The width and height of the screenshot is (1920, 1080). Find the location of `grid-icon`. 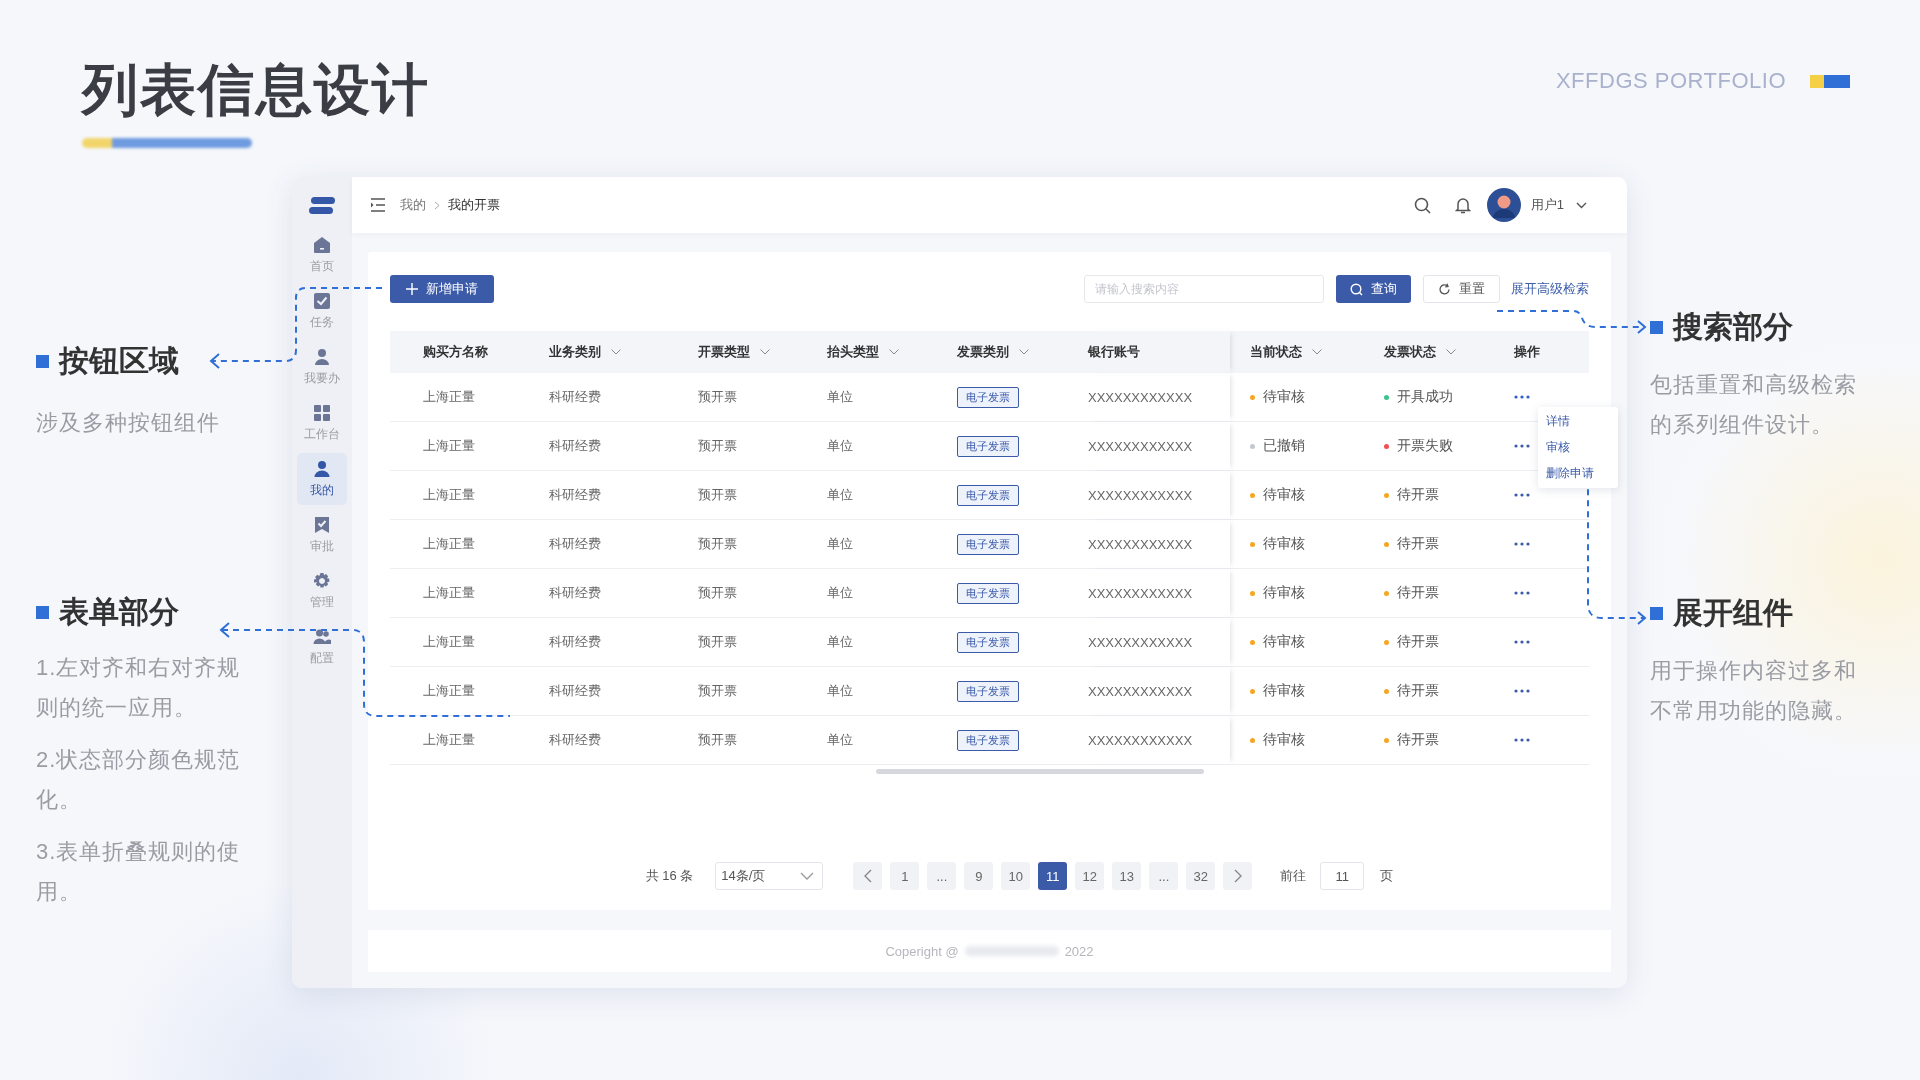

grid-icon is located at coordinates (322, 412).